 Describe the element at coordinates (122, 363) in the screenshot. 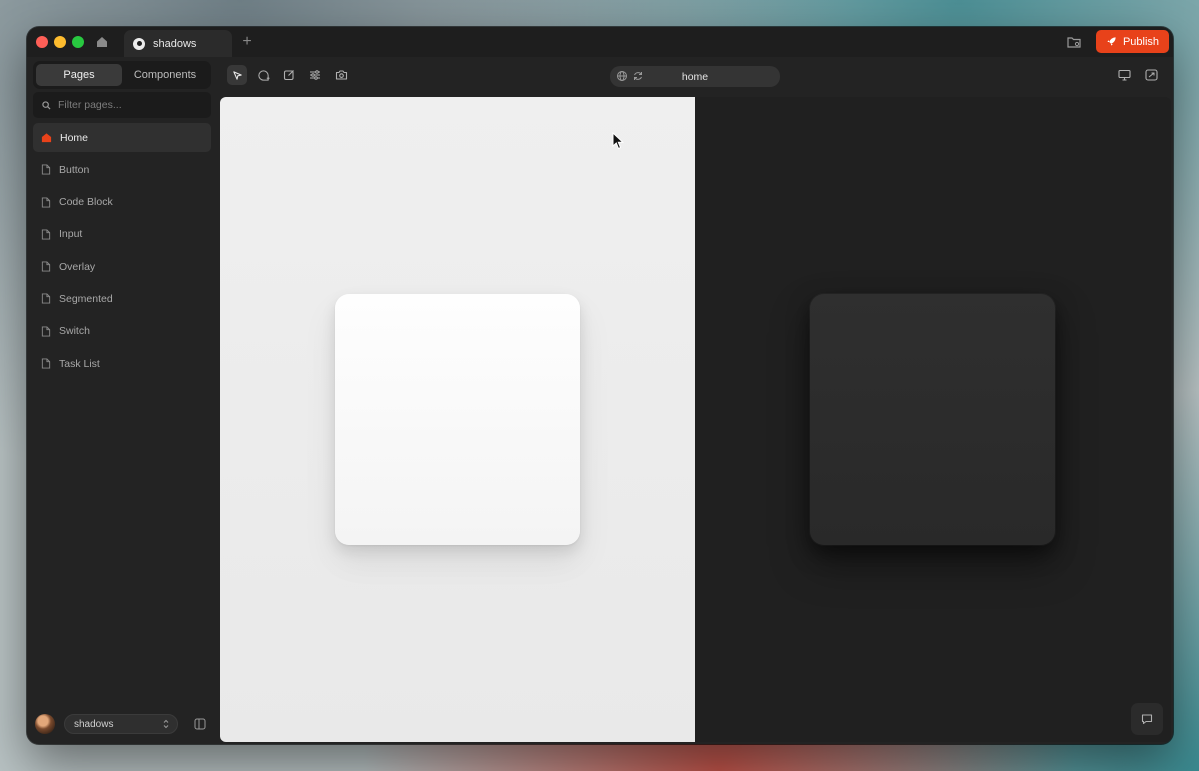

I see `sidebar-item-task-list: Task List` at that location.